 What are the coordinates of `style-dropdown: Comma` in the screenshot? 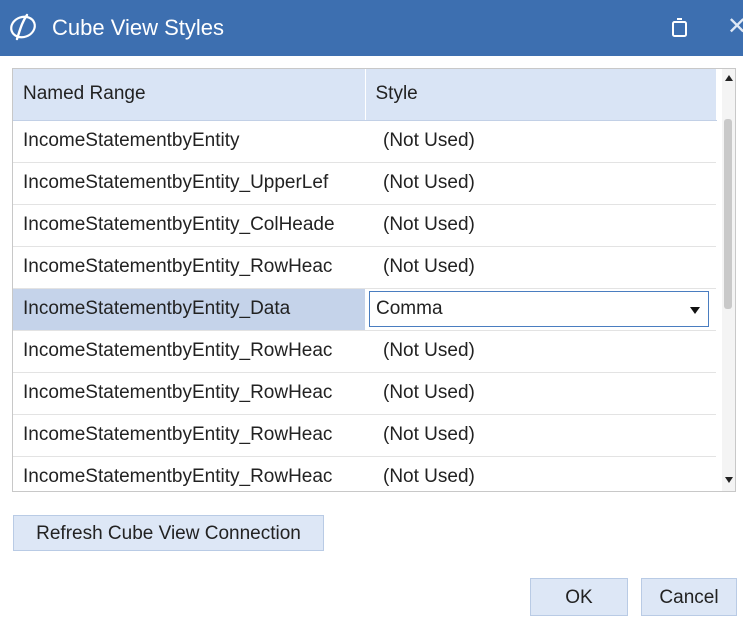 It's located at (539, 309).